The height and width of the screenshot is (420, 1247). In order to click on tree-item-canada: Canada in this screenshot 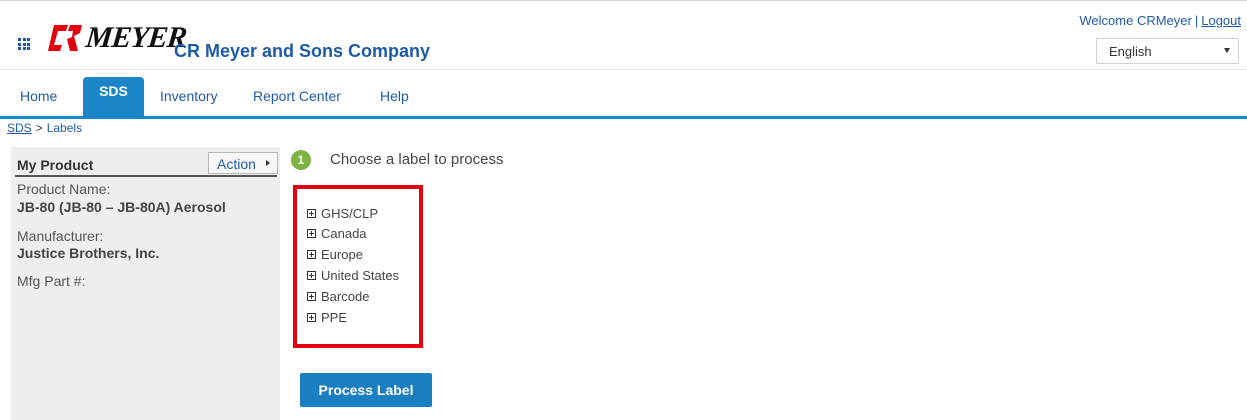, I will do `click(337, 233)`.